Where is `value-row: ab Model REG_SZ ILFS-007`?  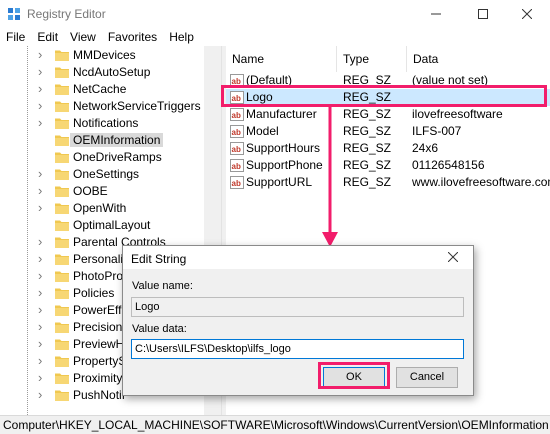
value-row: ab Model REG_SZ ILFS-007 is located at coordinates (388, 131).